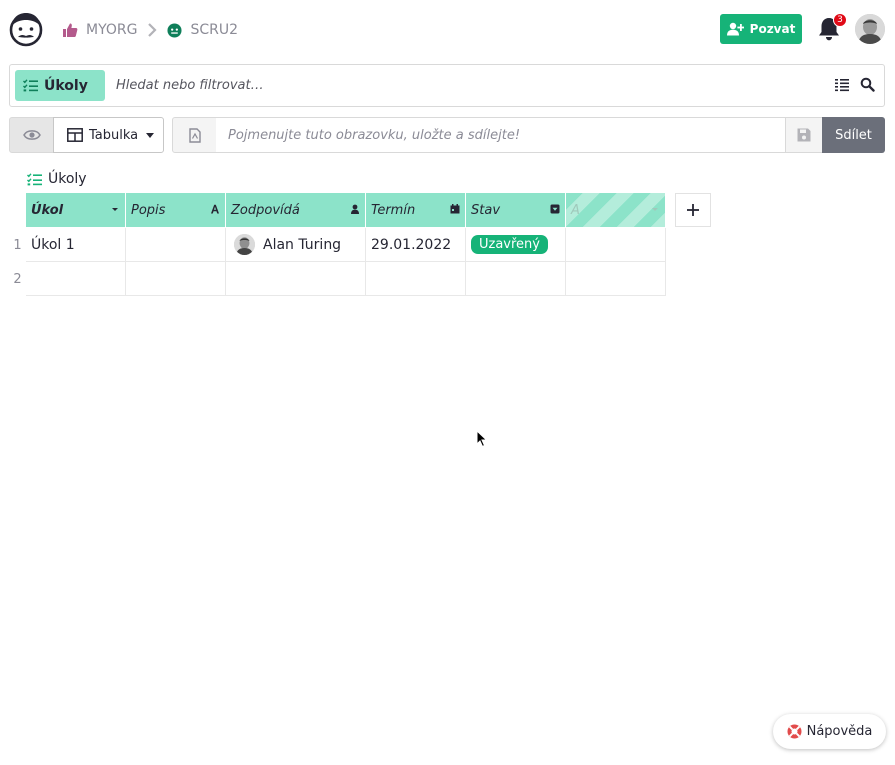  I want to click on share-button: Sdílet, so click(853, 135).